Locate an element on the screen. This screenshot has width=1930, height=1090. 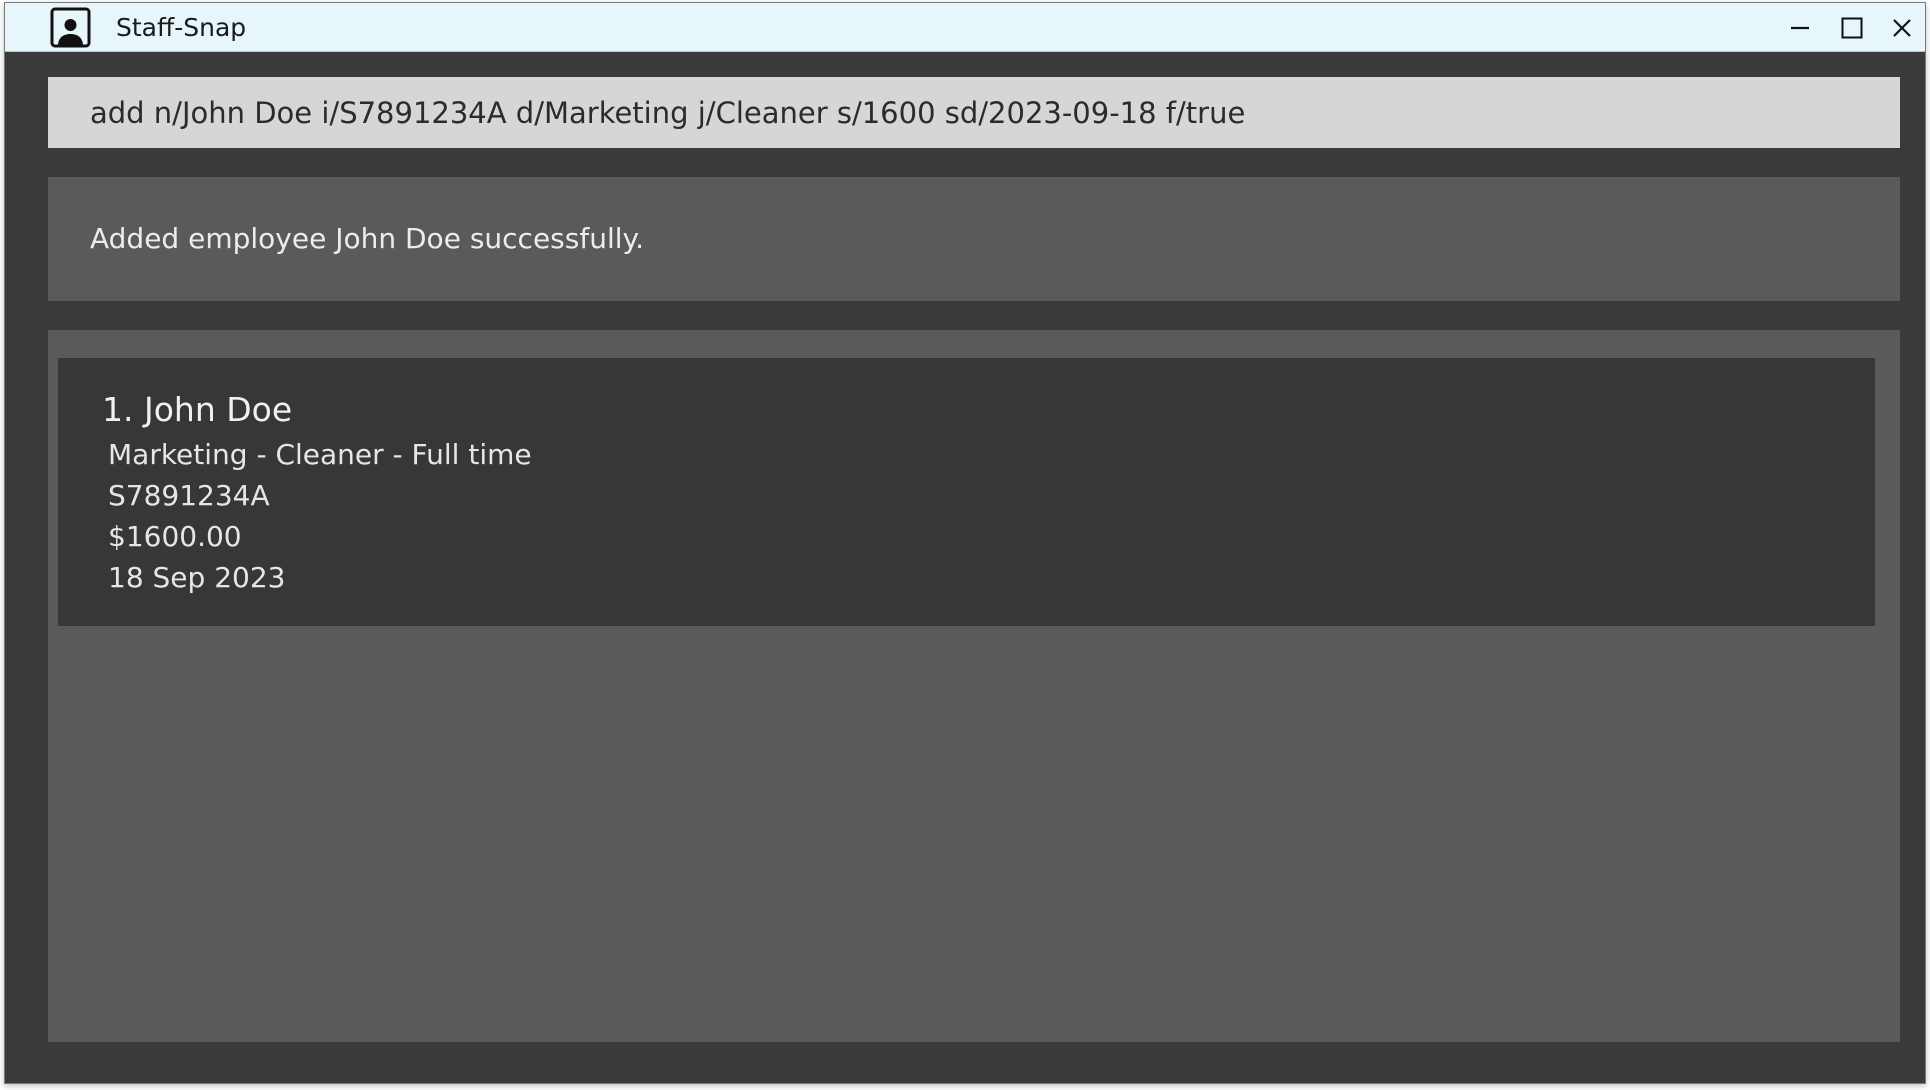
close-button is located at coordinates (1901, 27).